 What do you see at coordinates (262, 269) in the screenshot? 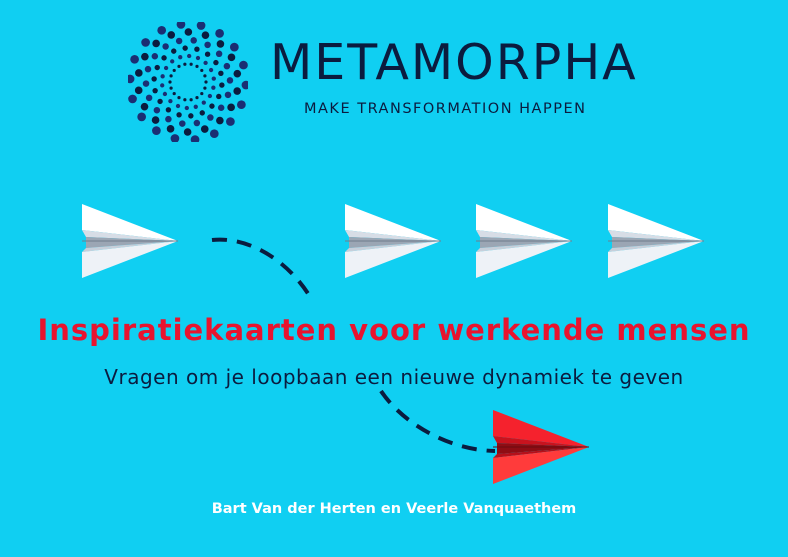
I see `dashed-arrow-path-top` at bounding box center [262, 269].